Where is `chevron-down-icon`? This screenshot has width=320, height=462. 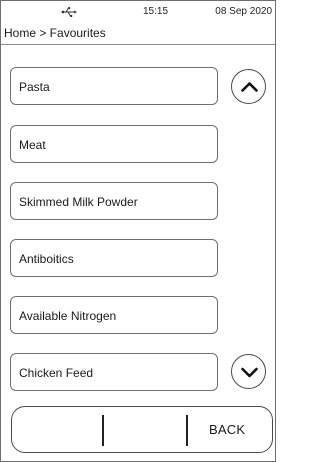 chevron-down-icon is located at coordinates (249, 372).